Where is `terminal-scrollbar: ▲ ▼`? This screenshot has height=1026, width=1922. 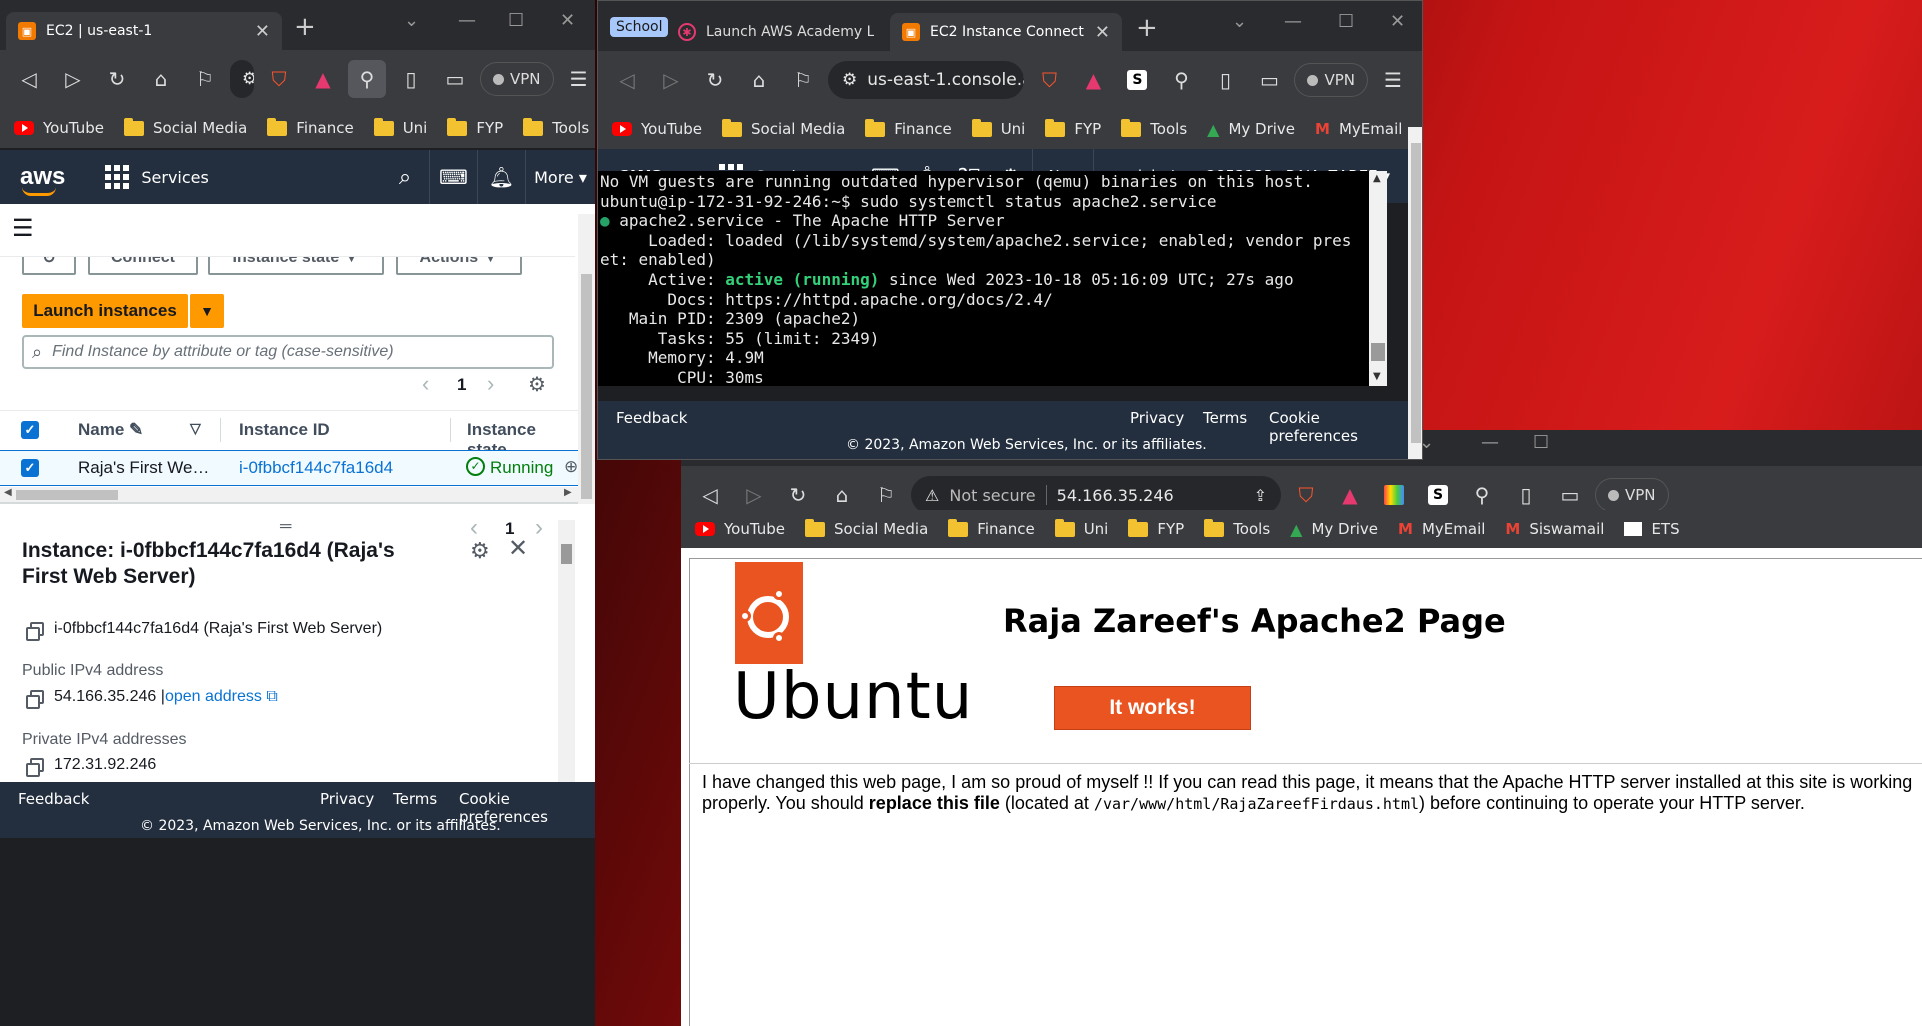
terminal-scrollbar: ▲ ▼ is located at coordinates (1378, 278).